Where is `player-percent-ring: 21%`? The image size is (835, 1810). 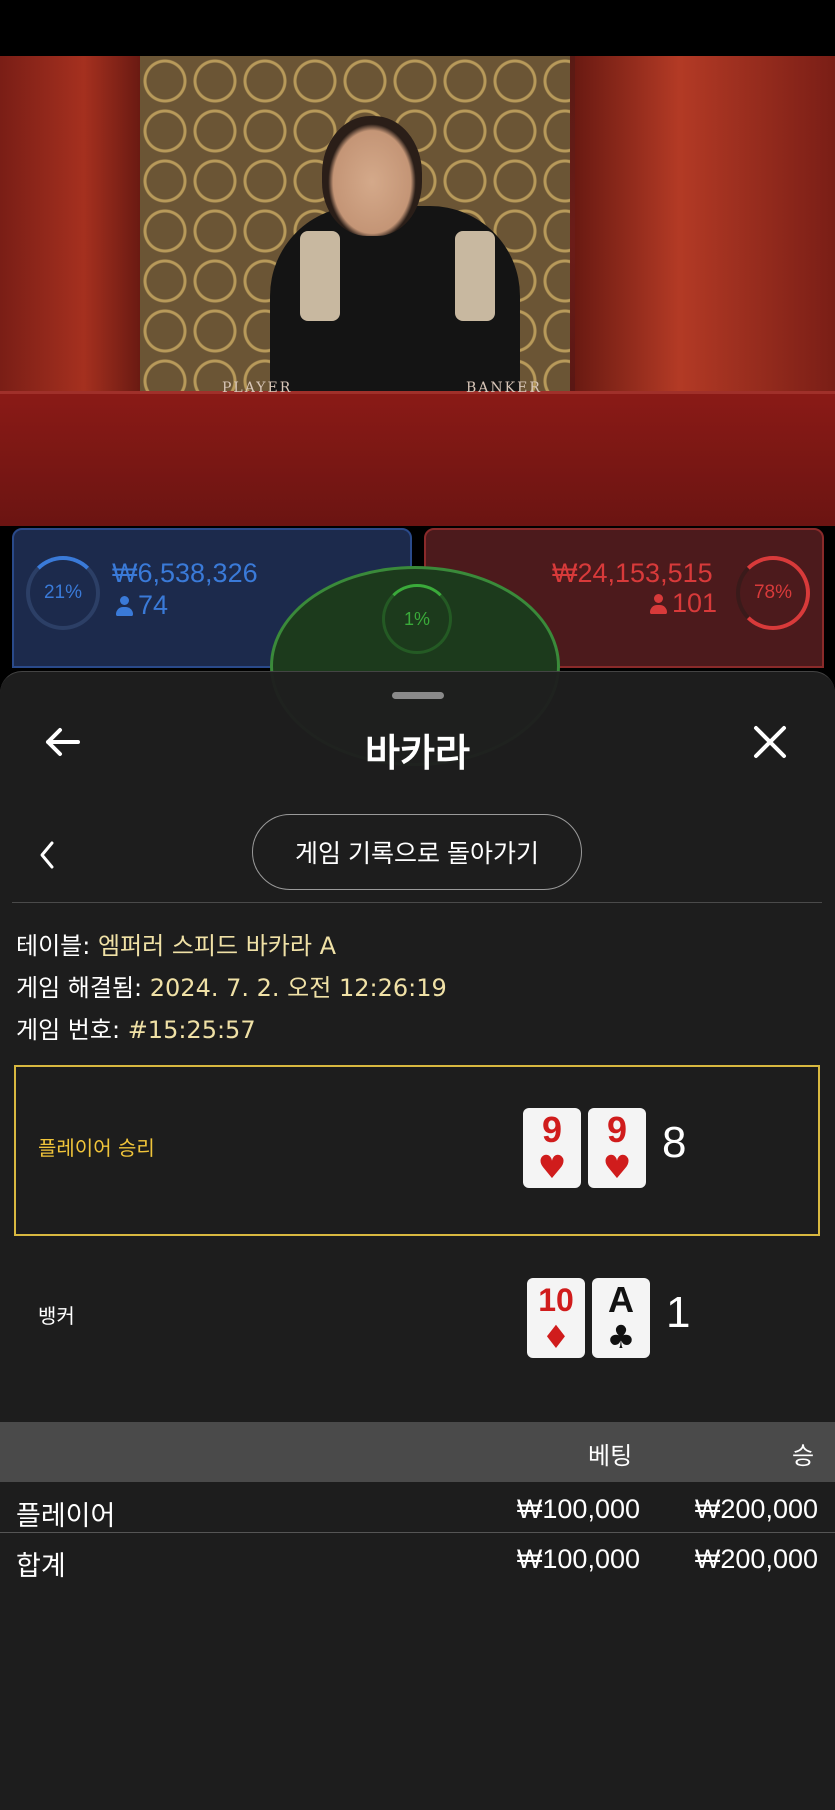 player-percent-ring: 21% is located at coordinates (63, 593).